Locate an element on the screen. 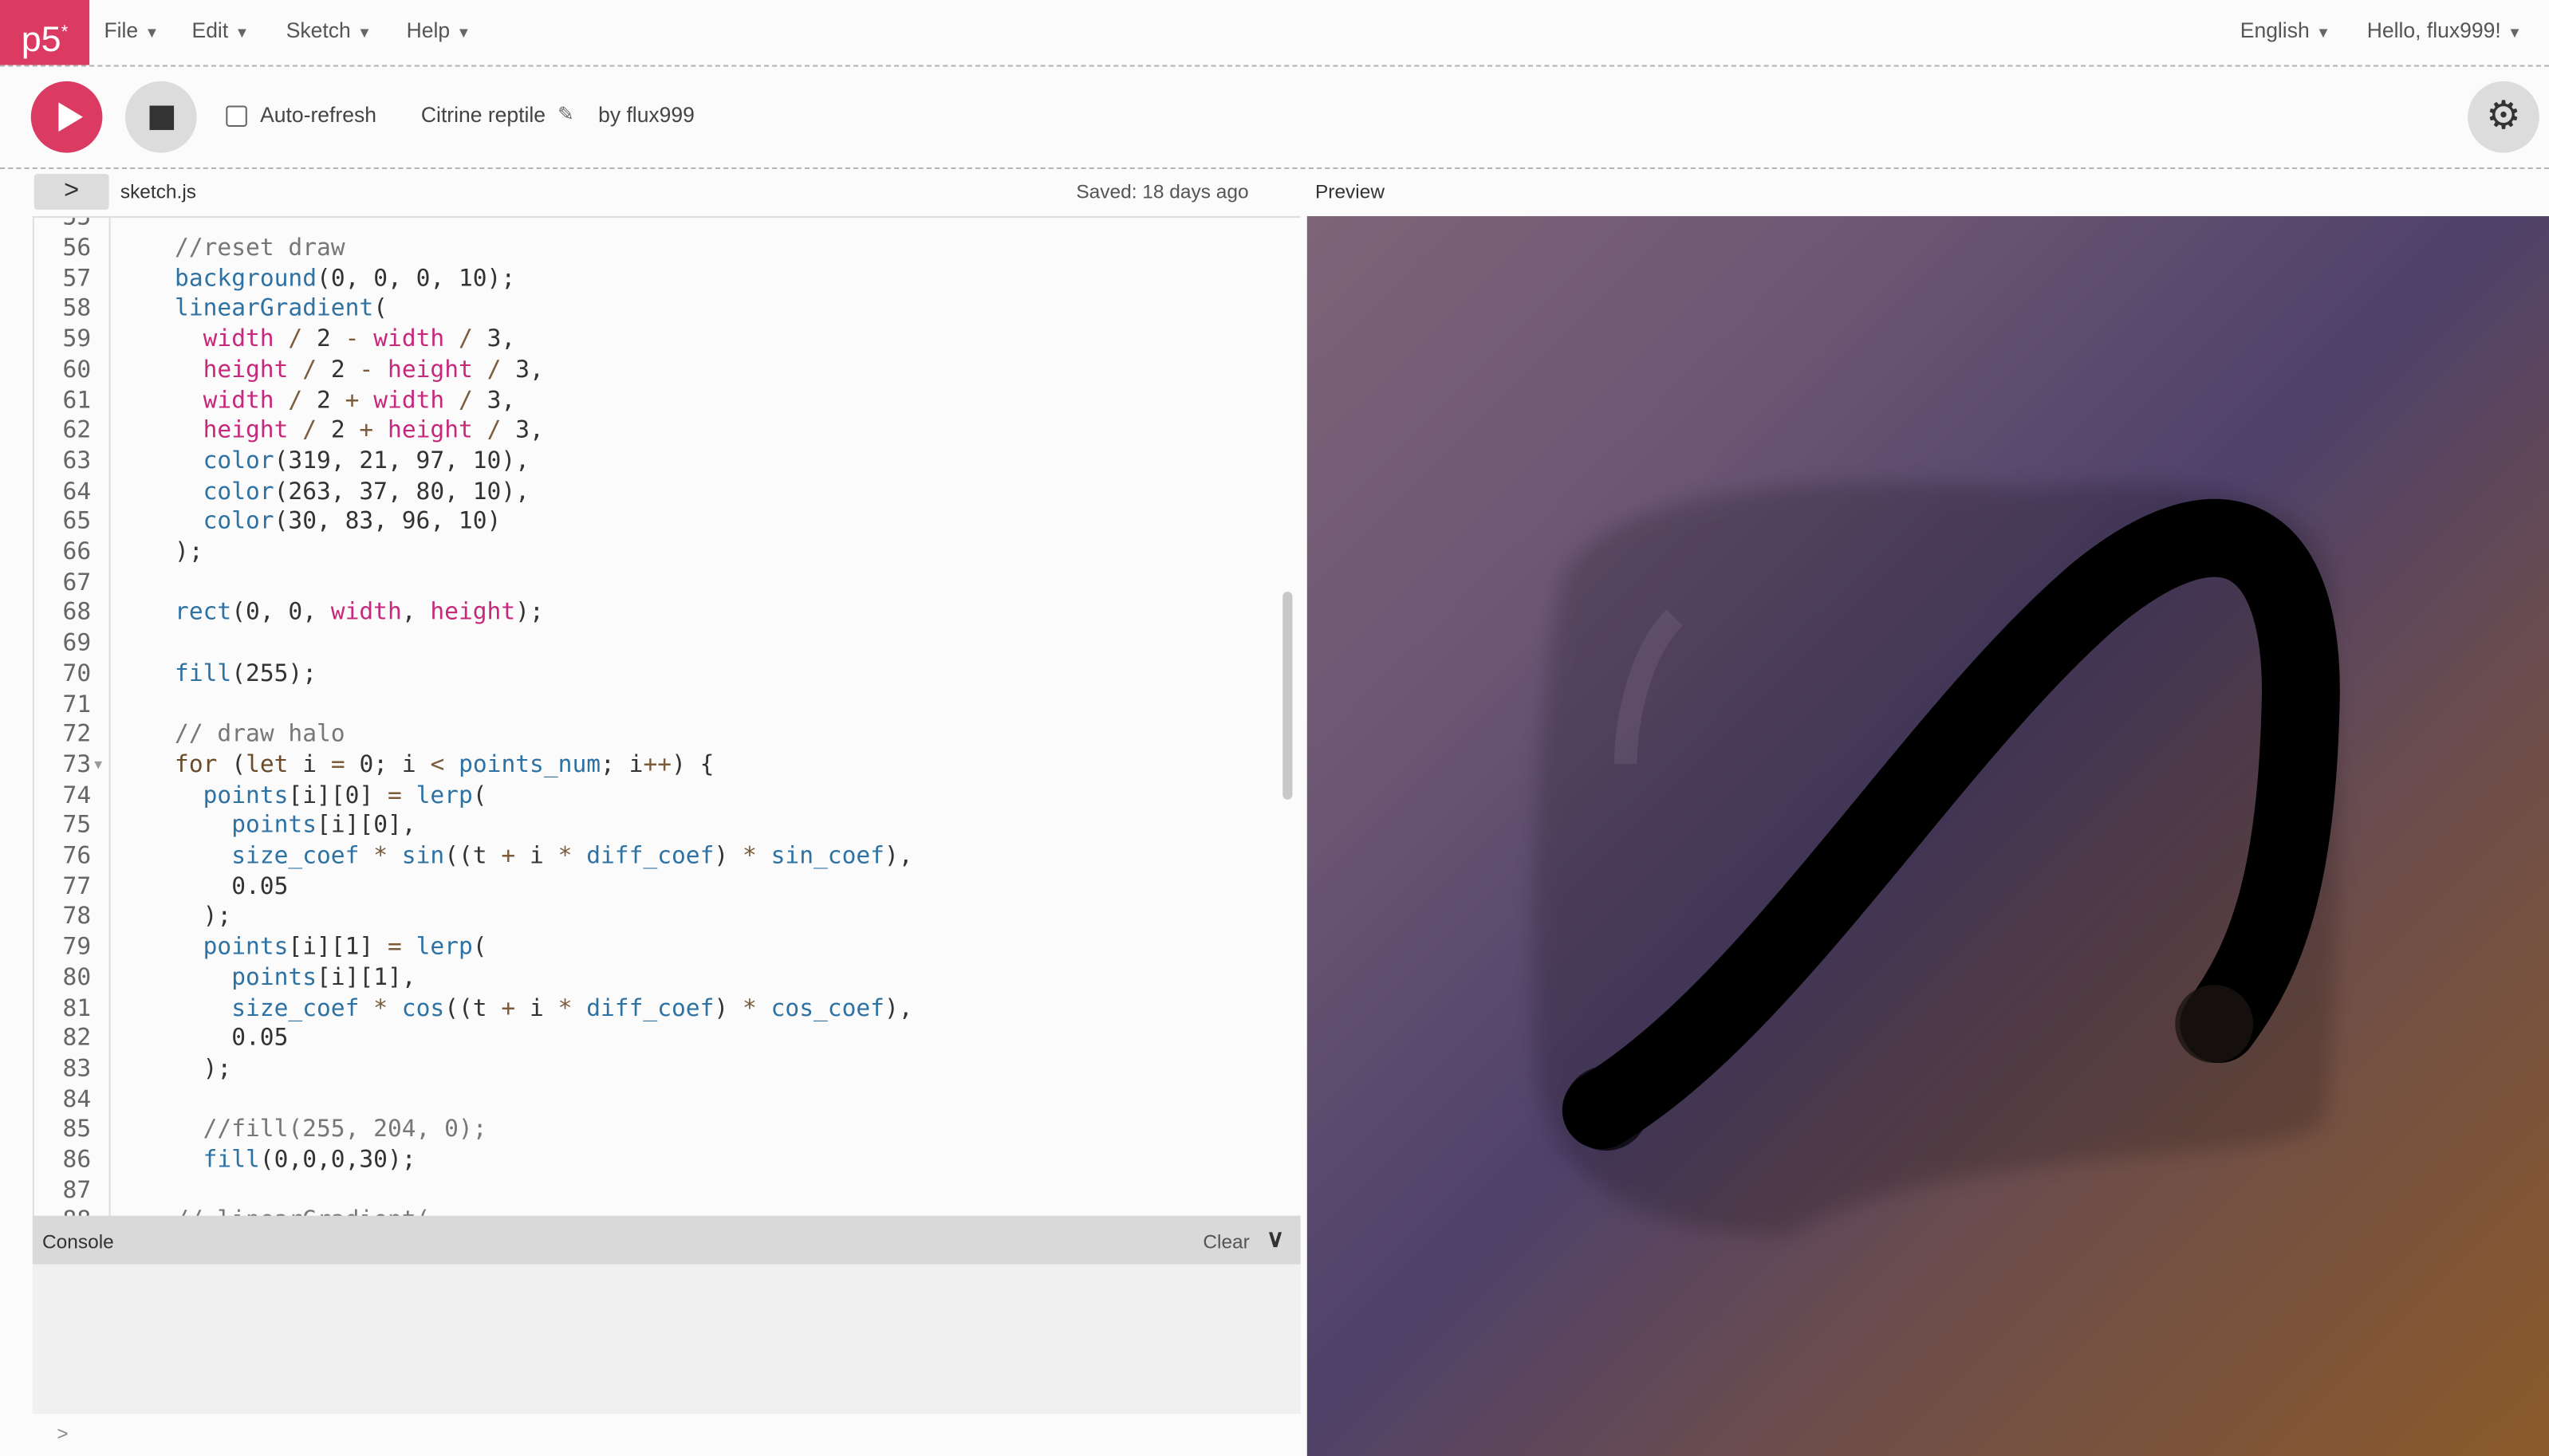 Image resolution: width=2549 pixels, height=1456 pixels. line-number: 83 is located at coordinates (77, 1069).